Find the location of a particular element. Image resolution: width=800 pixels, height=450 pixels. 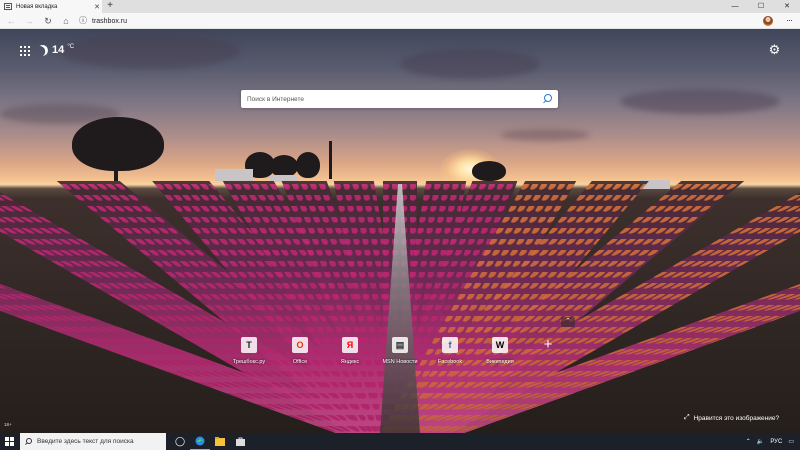

home-icon: ⌂ is located at coordinates (66, 21).